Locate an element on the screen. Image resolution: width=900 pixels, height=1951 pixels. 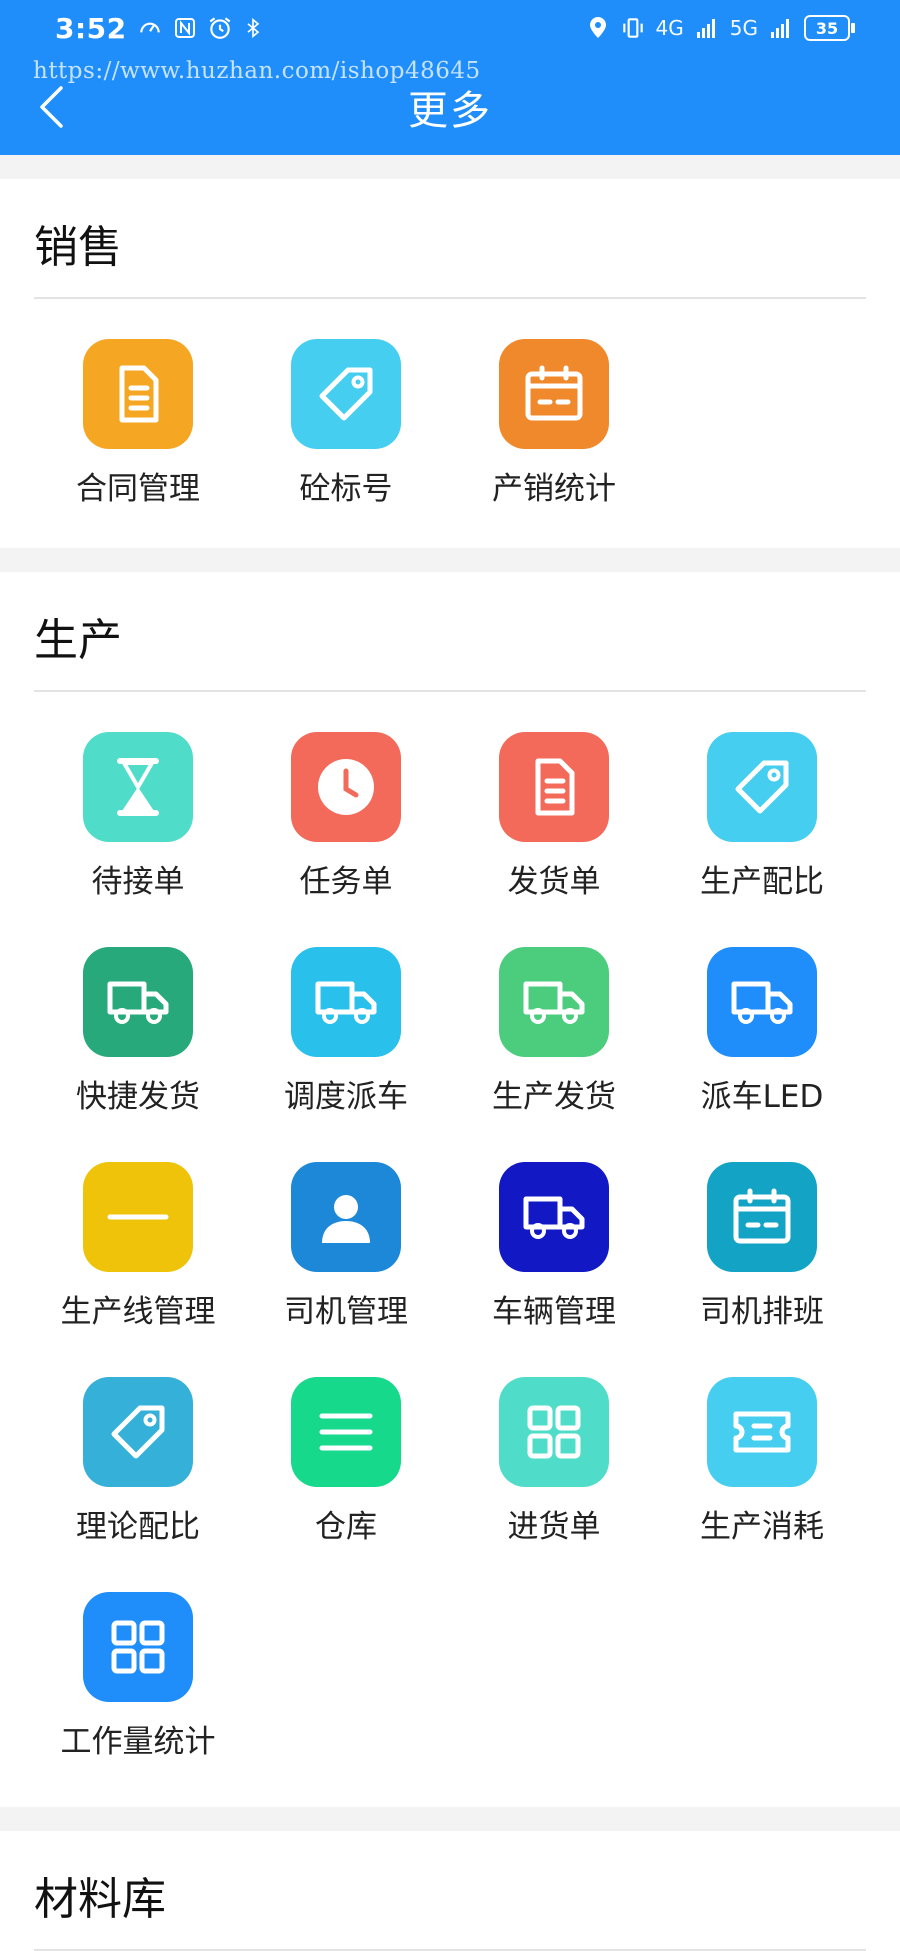
menu-item-label: 合同管理 is located at coordinates (138, 489).